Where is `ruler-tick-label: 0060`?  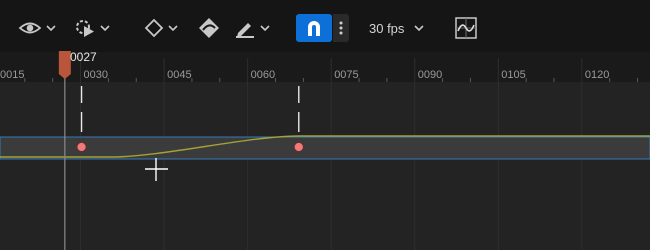 ruler-tick-label: 0060 is located at coordinates (263, 75).